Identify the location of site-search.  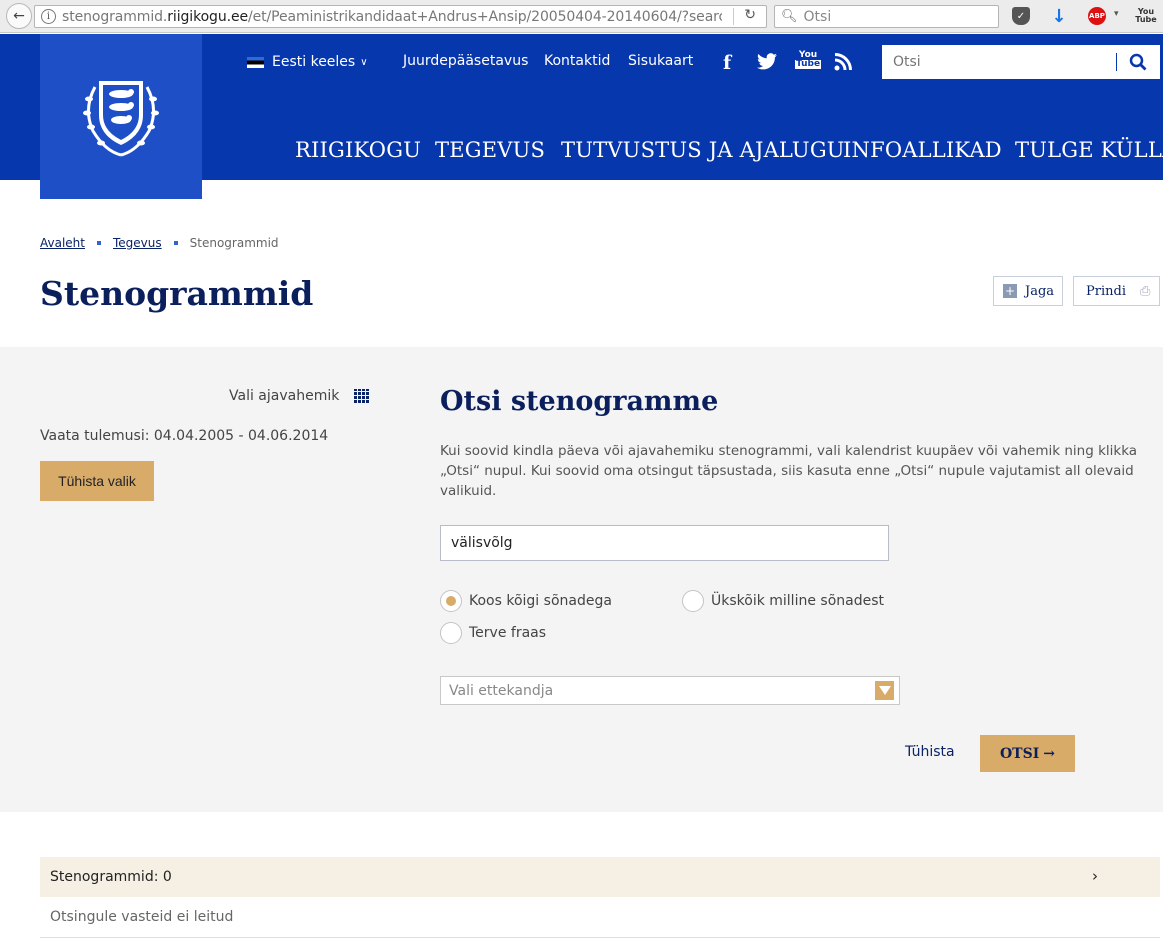
(1021, 62).